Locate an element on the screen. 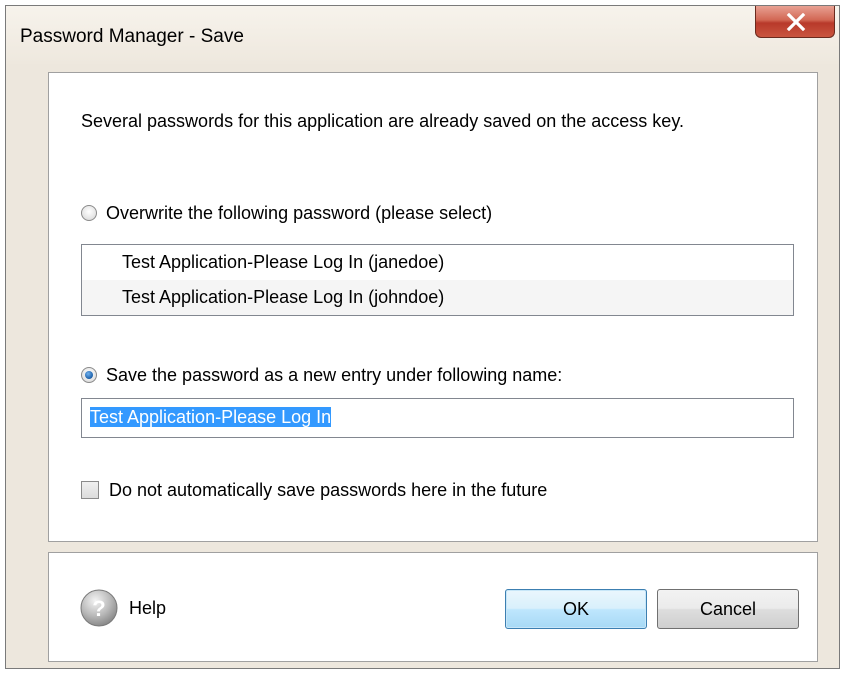  help-link: Help is located at coordinates (147, 608).